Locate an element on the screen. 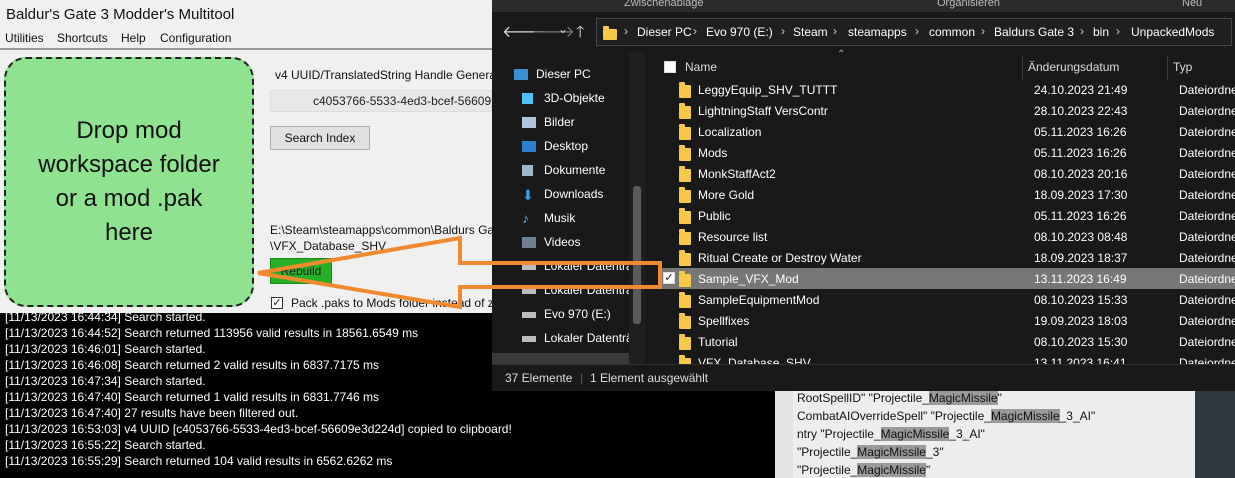  file-row: Spellfixes 19.09.2023 18:03 Dateiordner is located at coordinates (947, 320).